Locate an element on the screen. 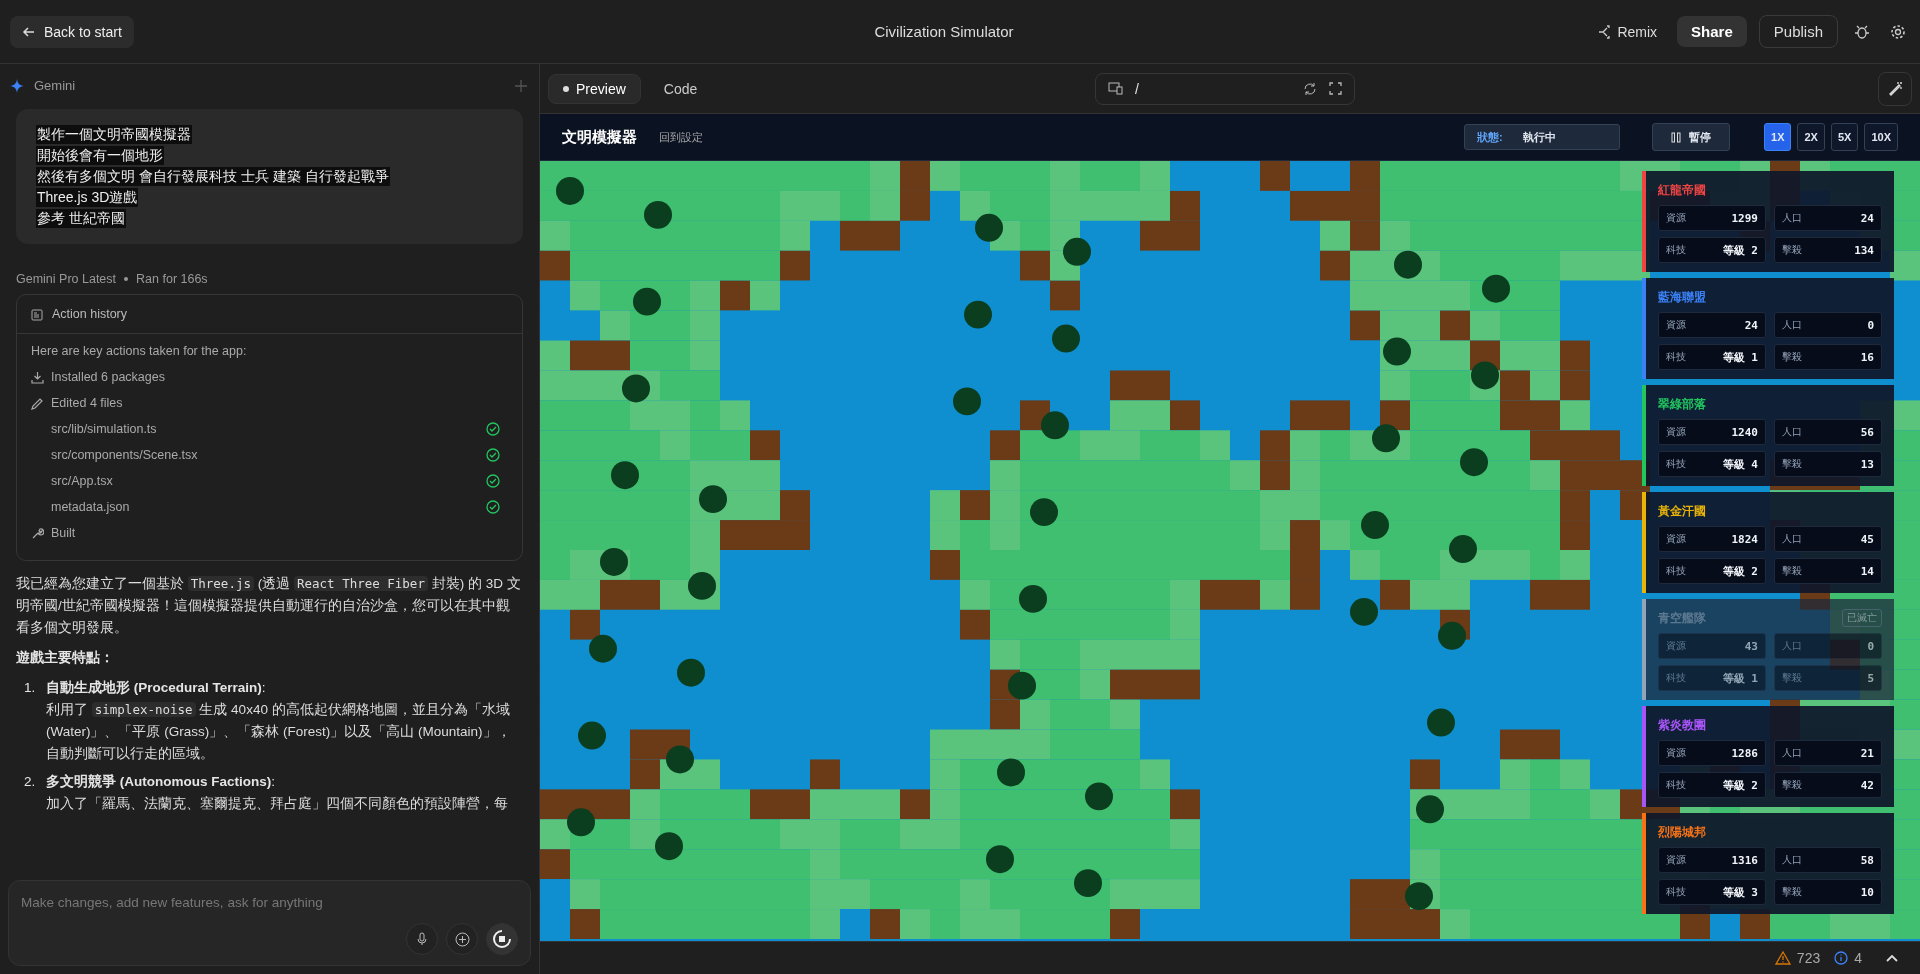 This screenshot has width=1920, height=974. address-bar: / is located at coordinates (1225, 88).